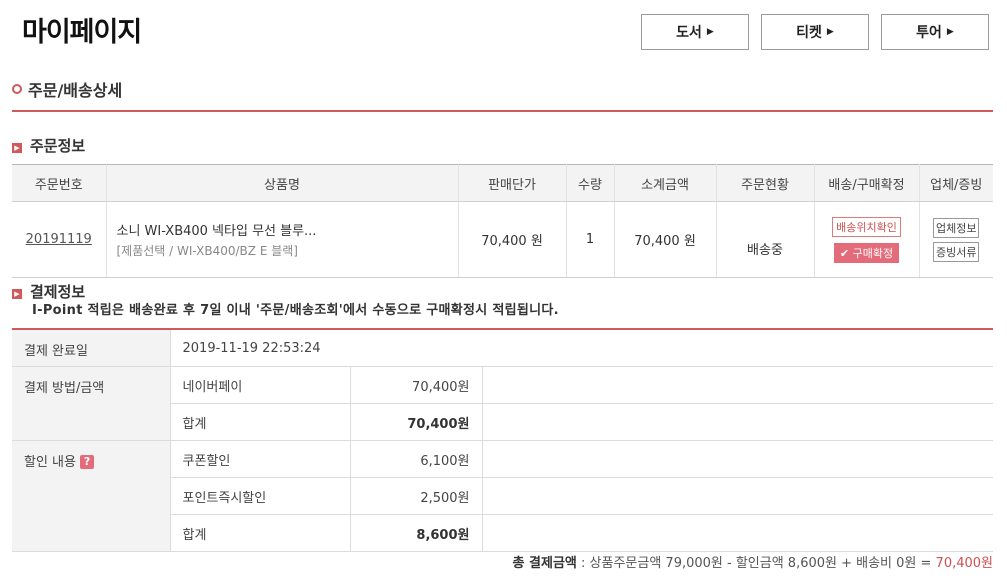 Image resolution: width=1007 pixels, height=580 pixels. What do you see at coordinates (689, 33) in the screenshot?
I see `nav-books-label: 도서` at bounding box center [689, 33].